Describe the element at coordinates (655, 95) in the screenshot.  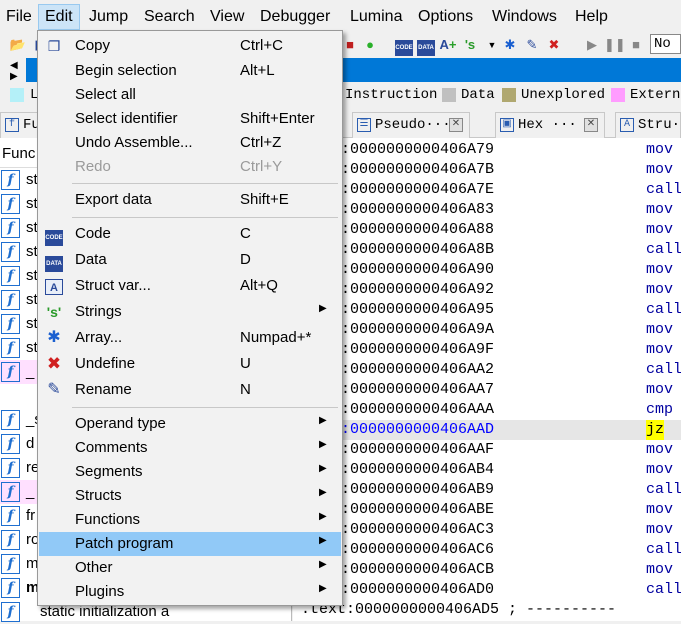
I see `legend-label-extern: Extern` at that location.